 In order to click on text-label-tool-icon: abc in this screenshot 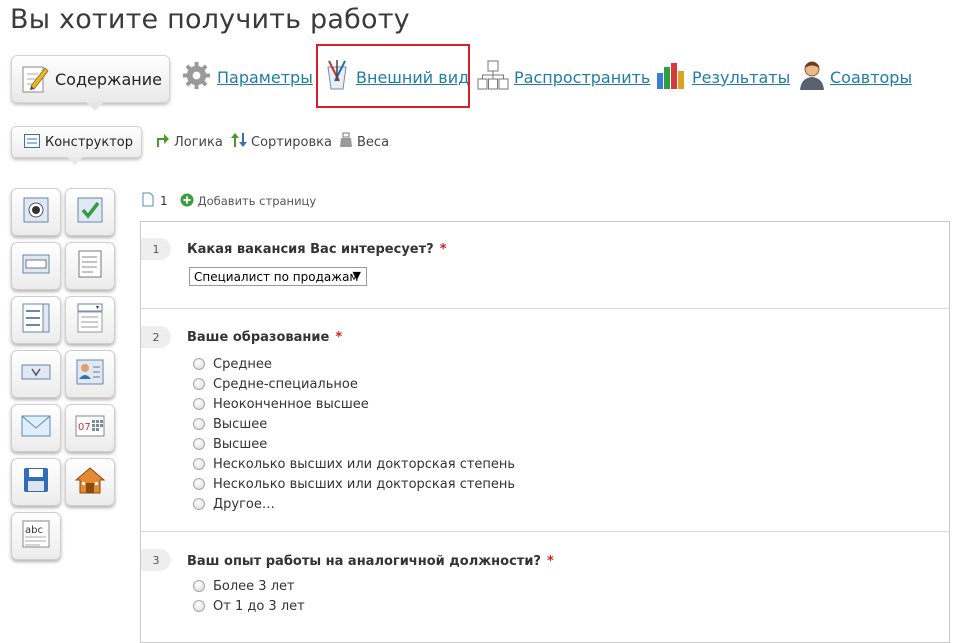, I will do `click(36, 536)`.